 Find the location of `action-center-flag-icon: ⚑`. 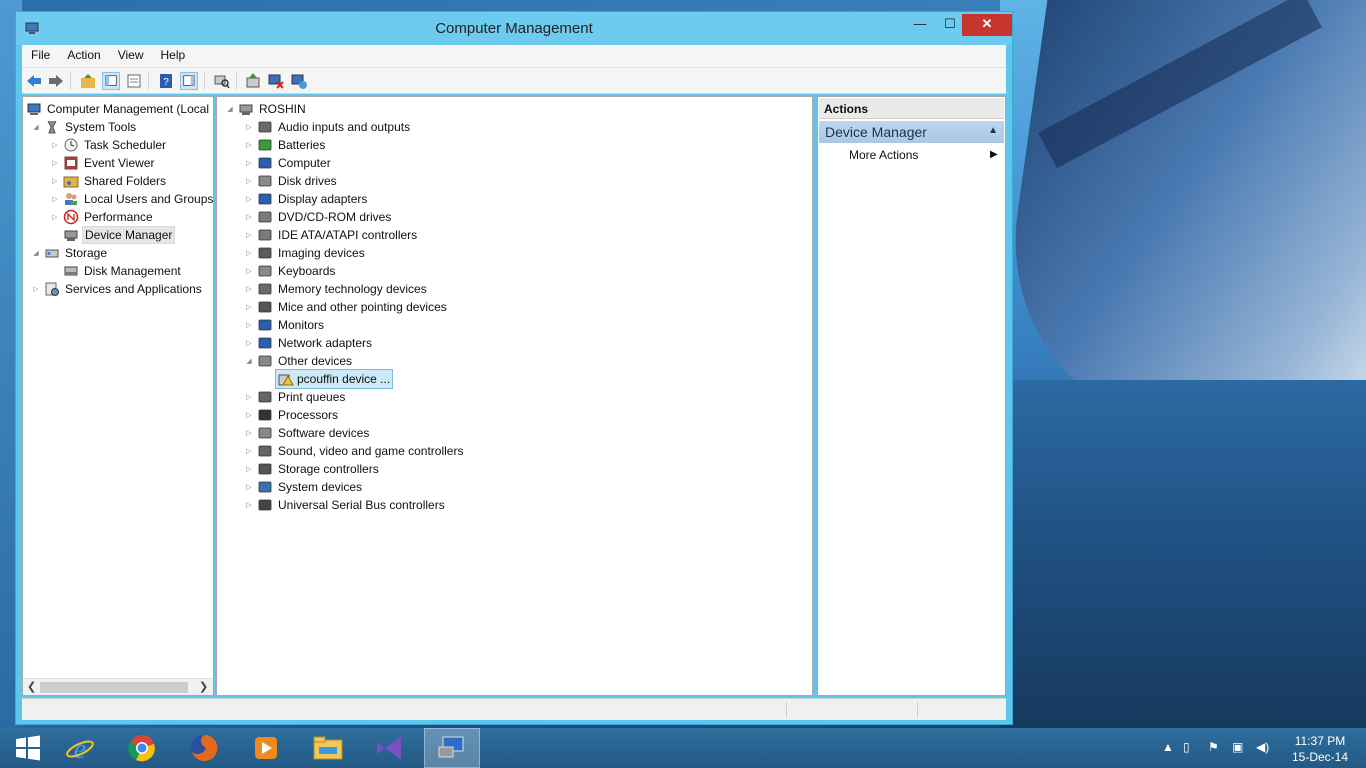

action-center-flag-icon: ⚑ is located at coordinates (1213, 747).